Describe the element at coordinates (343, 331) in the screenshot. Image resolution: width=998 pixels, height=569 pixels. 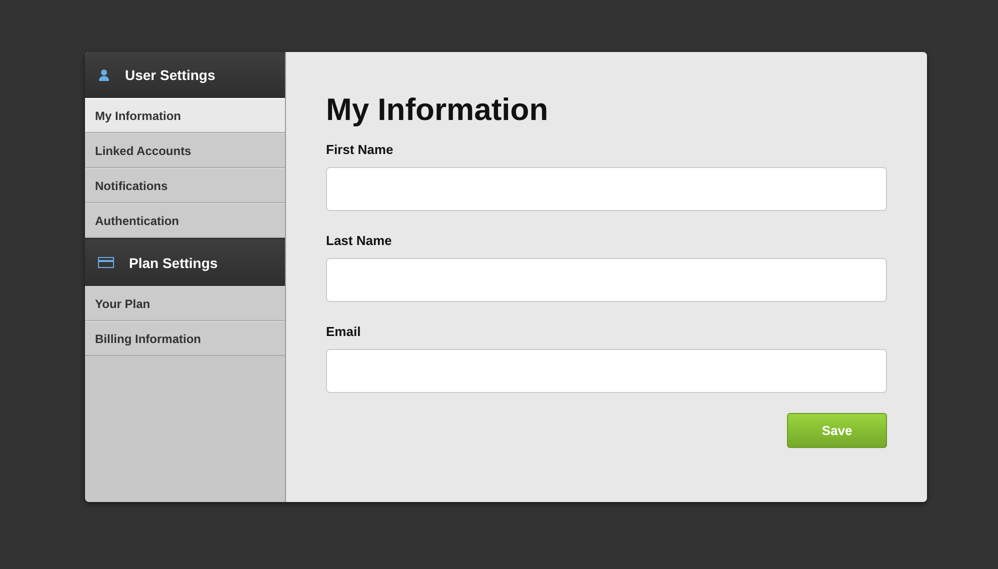
I see `field-label: Email` at that location.